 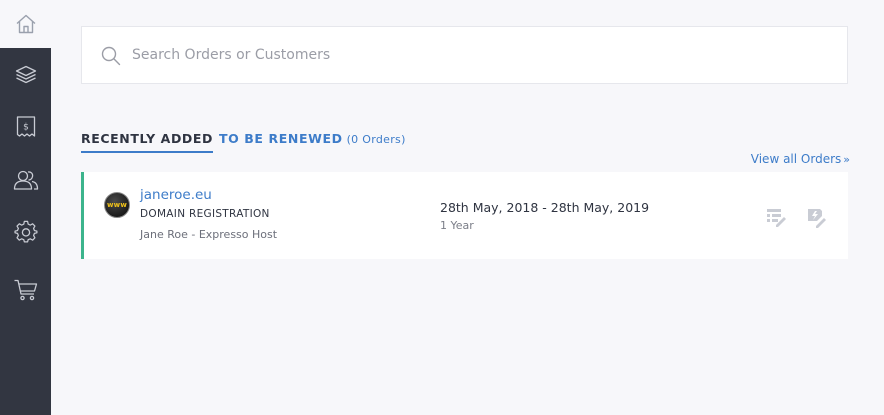 I want to click on layers-icon, so click(x=25, y=74).